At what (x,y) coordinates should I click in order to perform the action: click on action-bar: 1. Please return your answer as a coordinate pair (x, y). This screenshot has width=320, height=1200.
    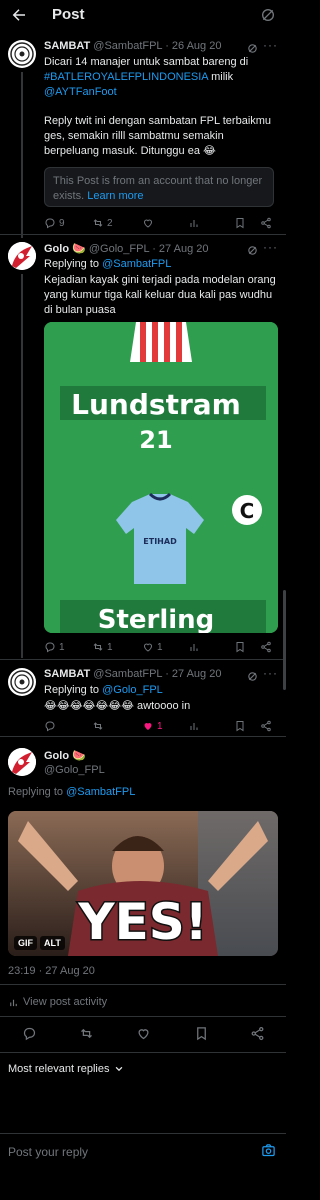
    Looking at the image, I should click on (161, 727).